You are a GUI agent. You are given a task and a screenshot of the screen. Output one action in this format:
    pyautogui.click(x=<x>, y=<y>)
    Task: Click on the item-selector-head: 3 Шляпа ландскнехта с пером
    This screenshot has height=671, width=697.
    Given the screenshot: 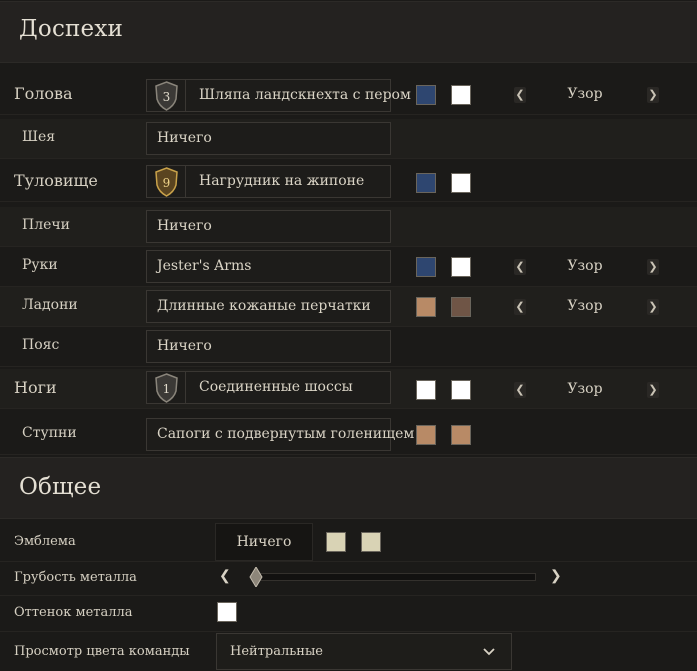 What is the action you would take?
    pyautogui.click(x=278, y=95)
    